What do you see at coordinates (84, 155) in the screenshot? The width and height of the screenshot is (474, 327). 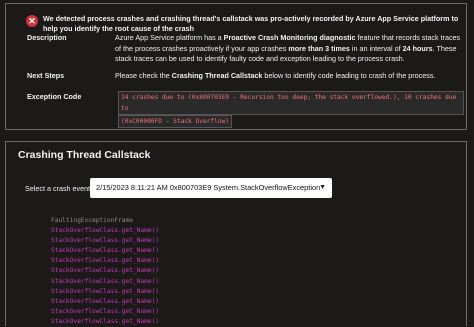 I see `callstack-title: Crashing Thread Callstack` at bounding box center [84, 155].